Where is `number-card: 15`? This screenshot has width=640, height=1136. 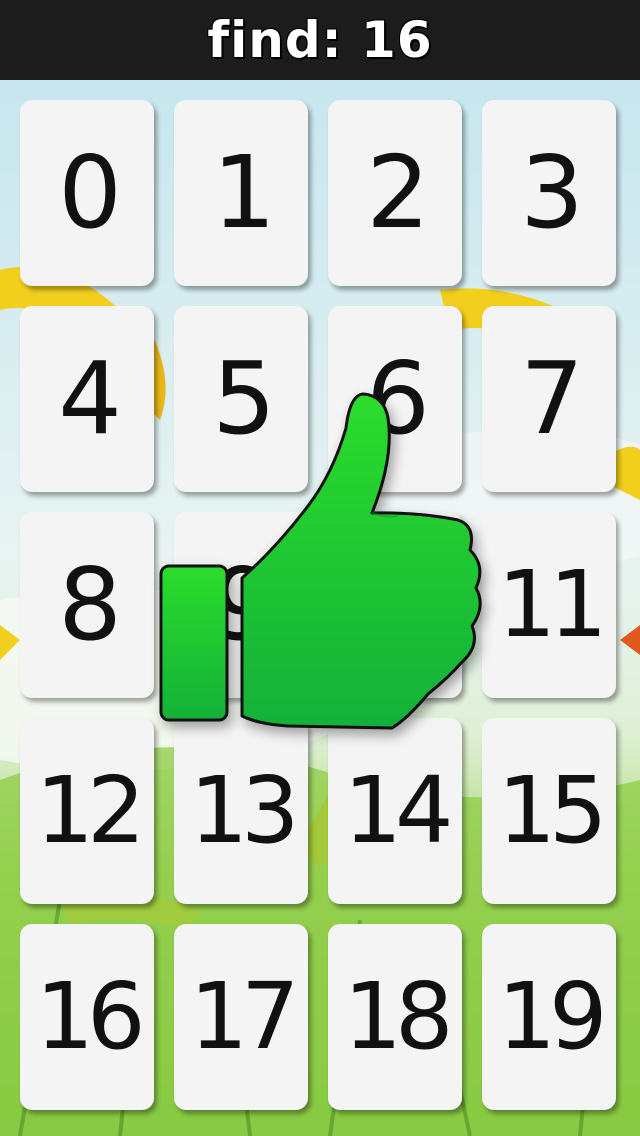
number-card: 15 is located at coordinates (549, 811).